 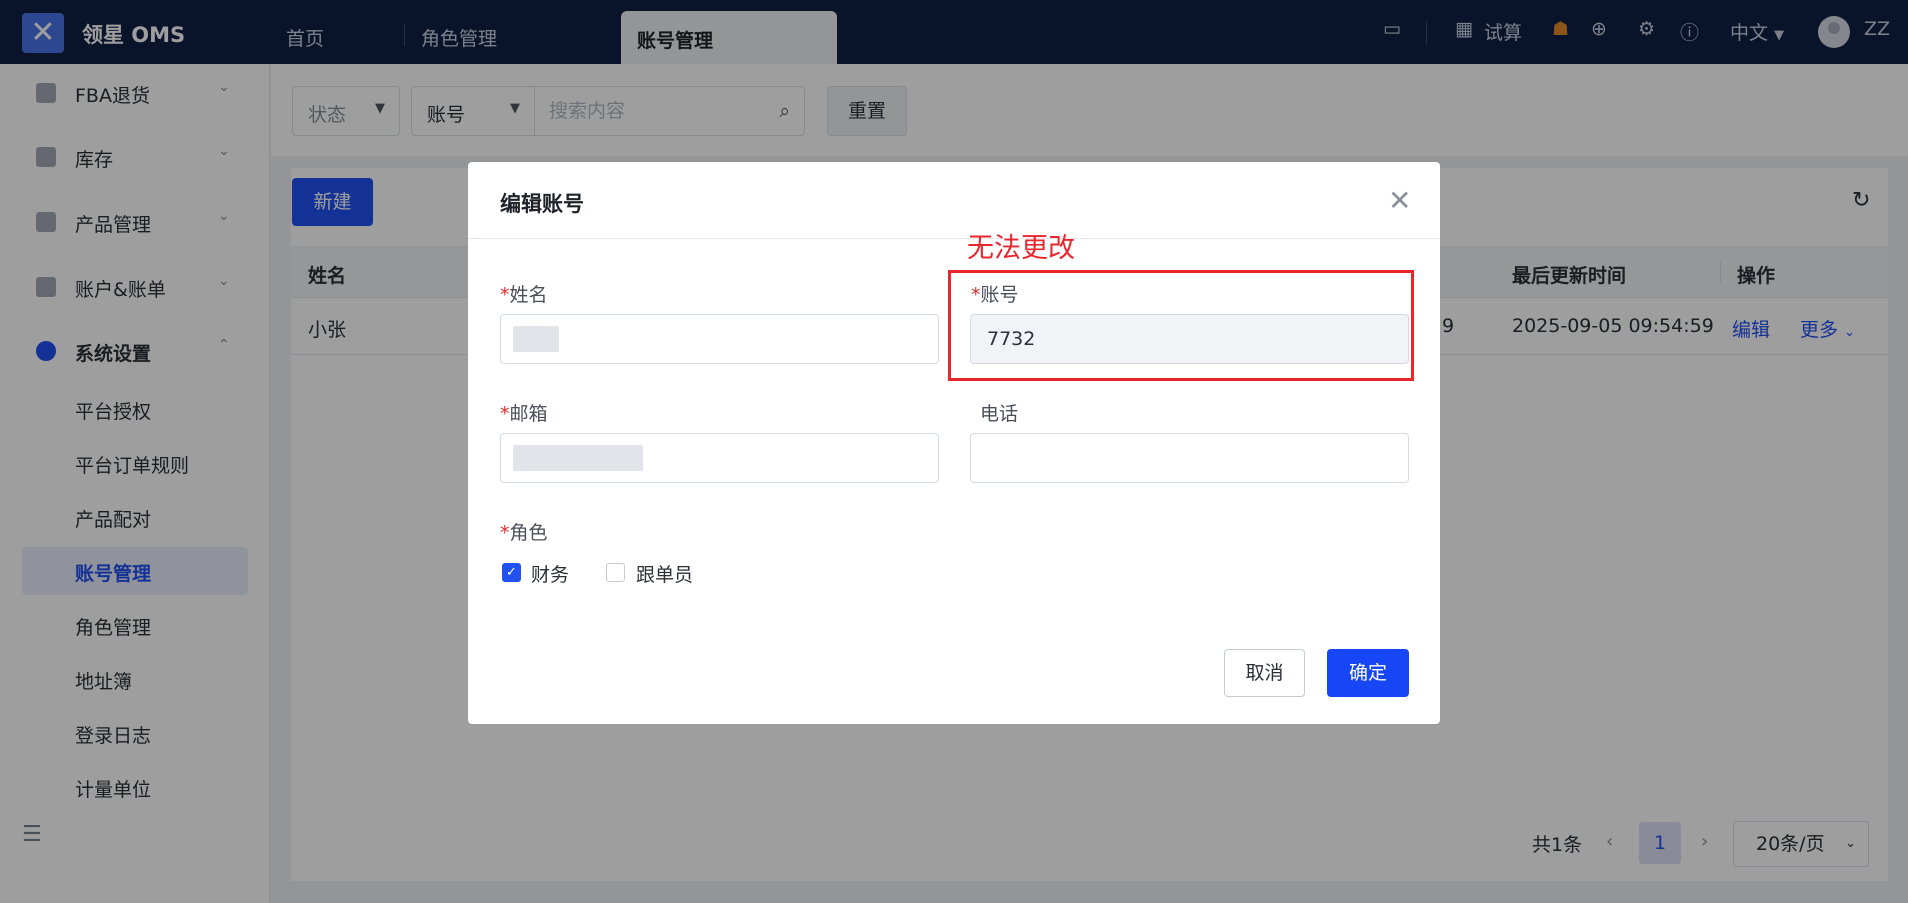 I want to click on name-field-label: *姓名, so click(x=524, y=293).